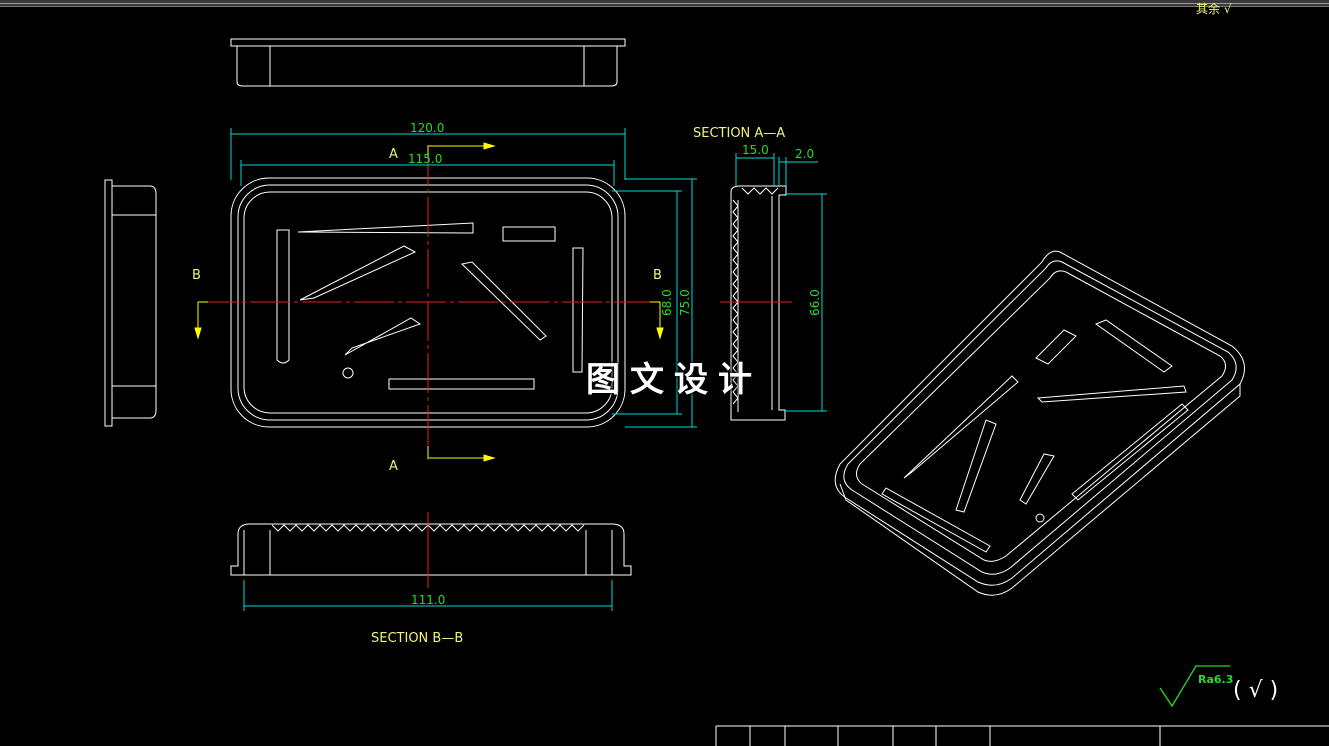 The width and height of the screenshot is (1329, 746). I want to click on roughness-value: Ra6.3, so click(1215, 679).